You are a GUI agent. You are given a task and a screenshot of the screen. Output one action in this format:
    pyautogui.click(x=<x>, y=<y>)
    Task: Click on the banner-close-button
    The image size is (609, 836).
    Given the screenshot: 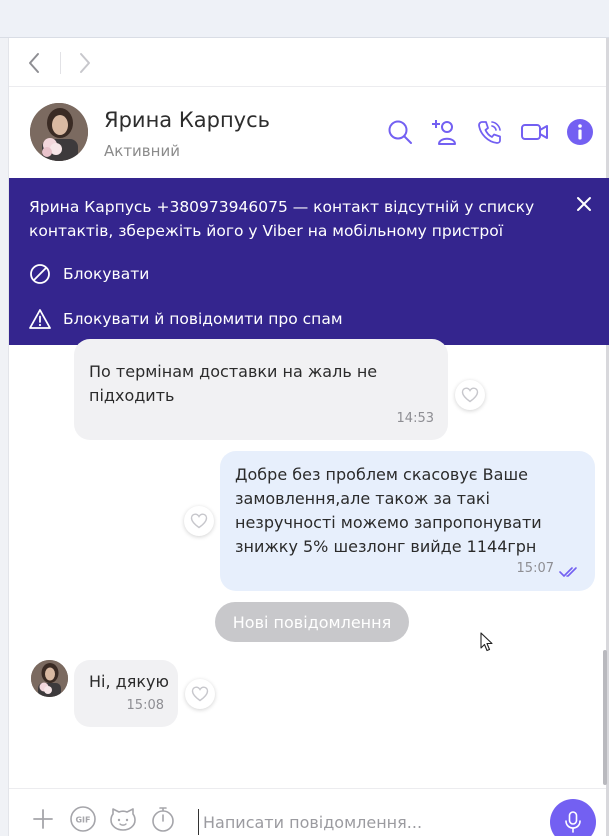 What is the action you would take?
    pyautogui.click(x=584, y=204)
    